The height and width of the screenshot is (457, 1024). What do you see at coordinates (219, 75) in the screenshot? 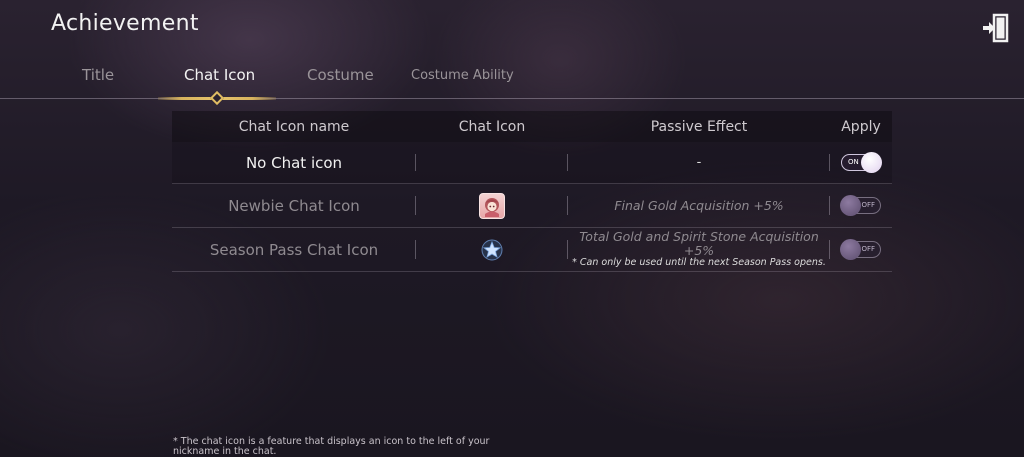
I see `tab-chat-icon: Chat Icon` at bounding box center [219, 75].